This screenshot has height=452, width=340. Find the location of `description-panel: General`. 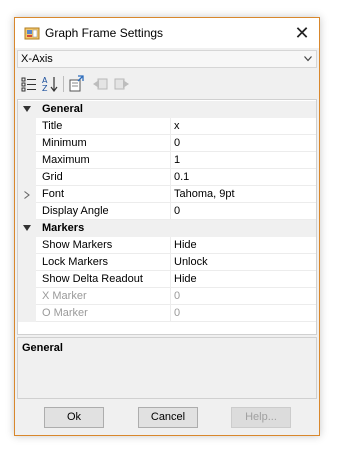

description-panel: General is located at coordinates (167, 368).